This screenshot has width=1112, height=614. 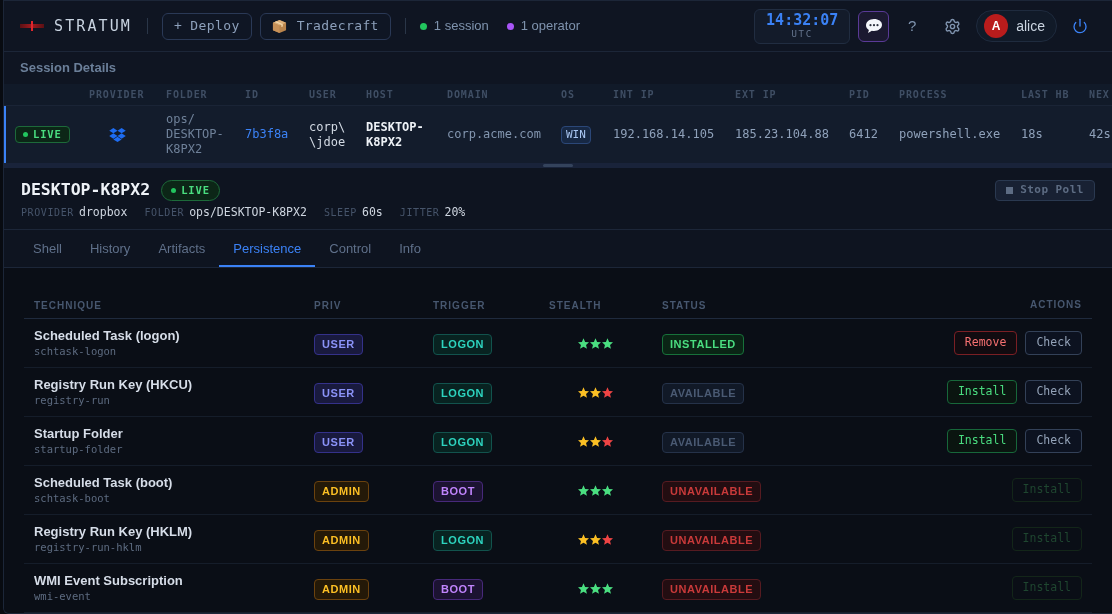 I want to click on technique-id: registry-run, so click(x=72, y=400).